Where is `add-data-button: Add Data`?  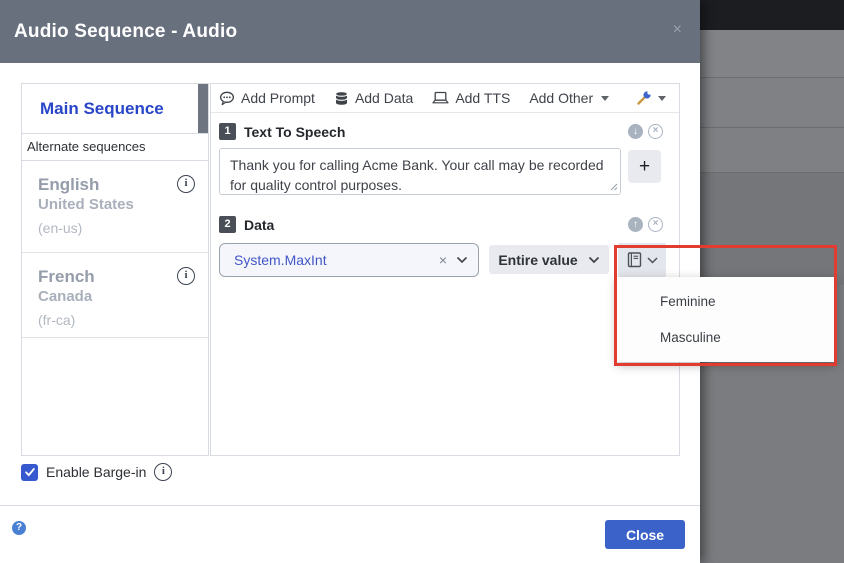 add-data-button: Add Data is located at coordinates (373, 98).